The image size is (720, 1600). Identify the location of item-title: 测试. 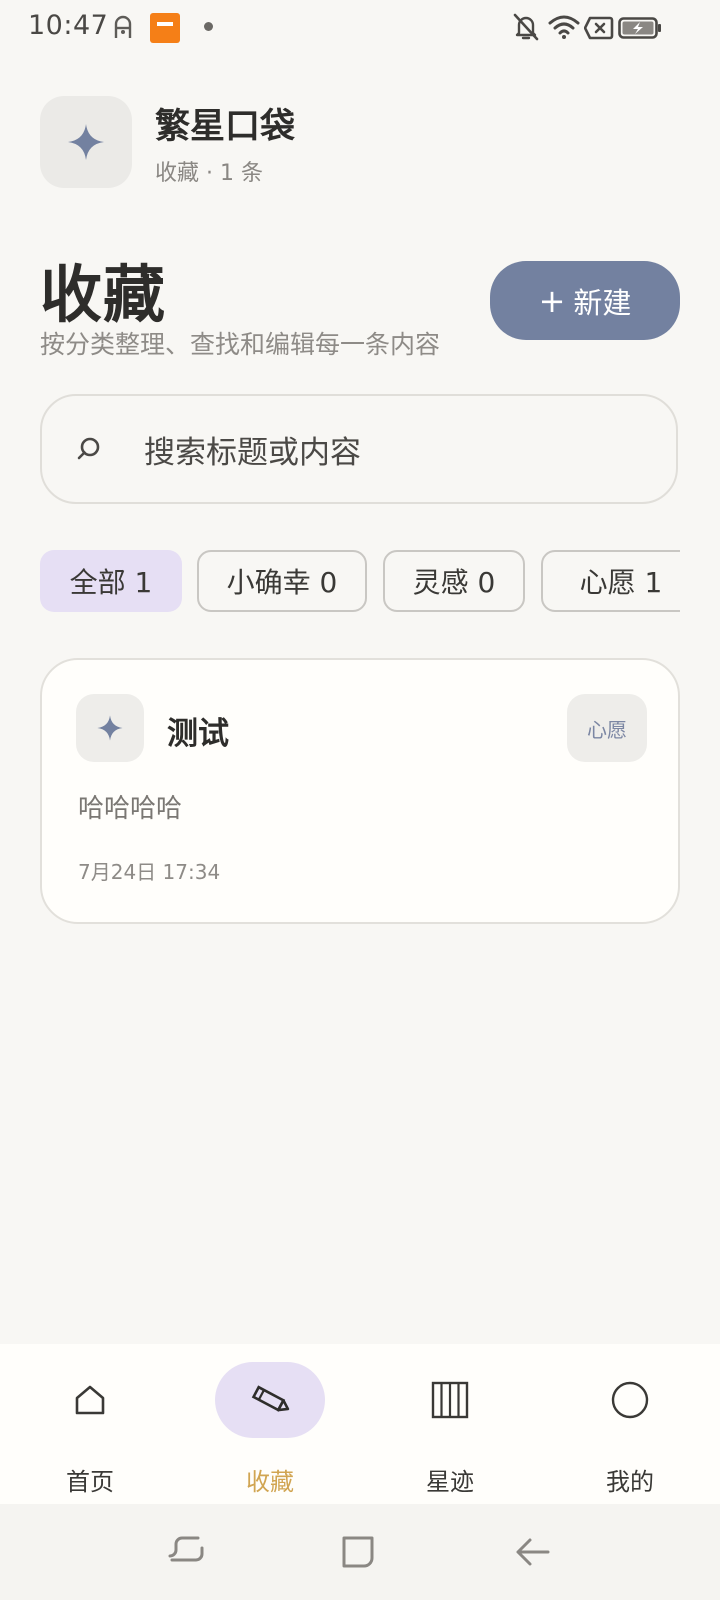
(198, 734).